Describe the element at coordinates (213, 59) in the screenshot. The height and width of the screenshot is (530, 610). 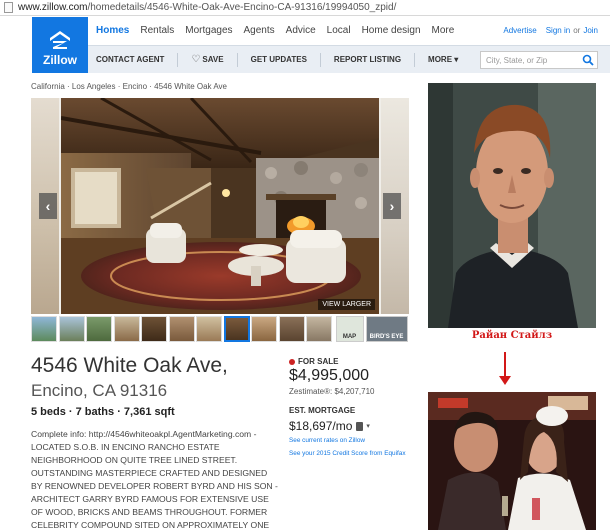
I see `save-label: SAVE` at that location.